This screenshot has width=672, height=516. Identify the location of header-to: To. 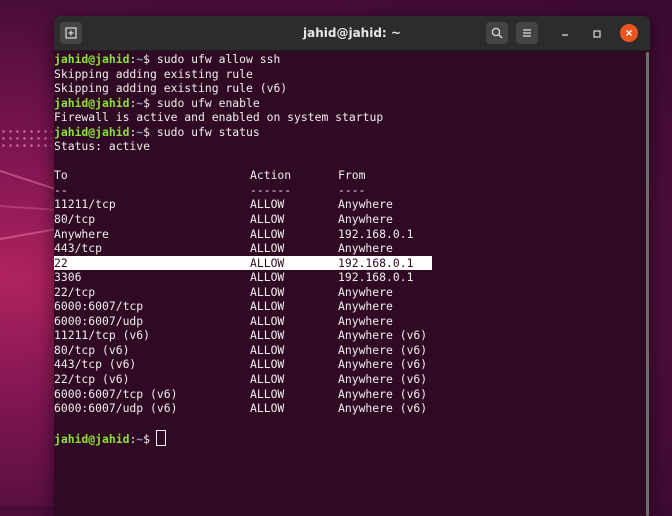
(61, 175).